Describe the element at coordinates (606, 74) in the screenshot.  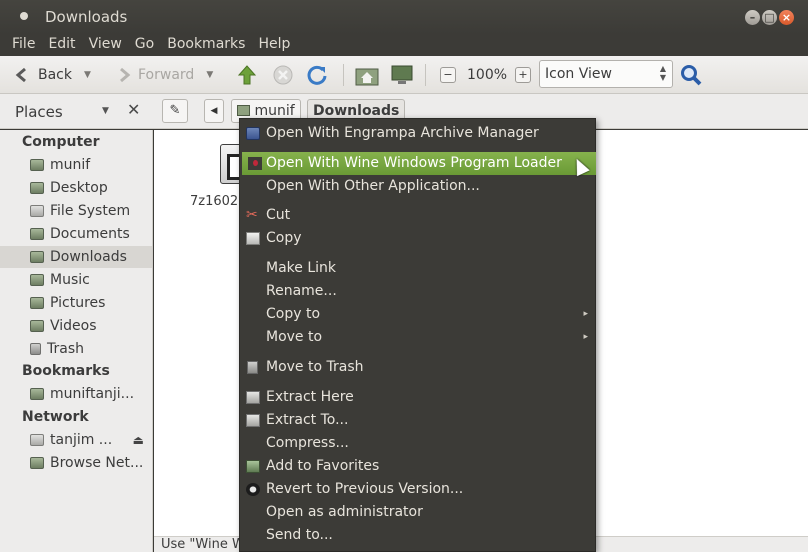
I see `view-mode-select: Icon View ▲ ▼` at that location.